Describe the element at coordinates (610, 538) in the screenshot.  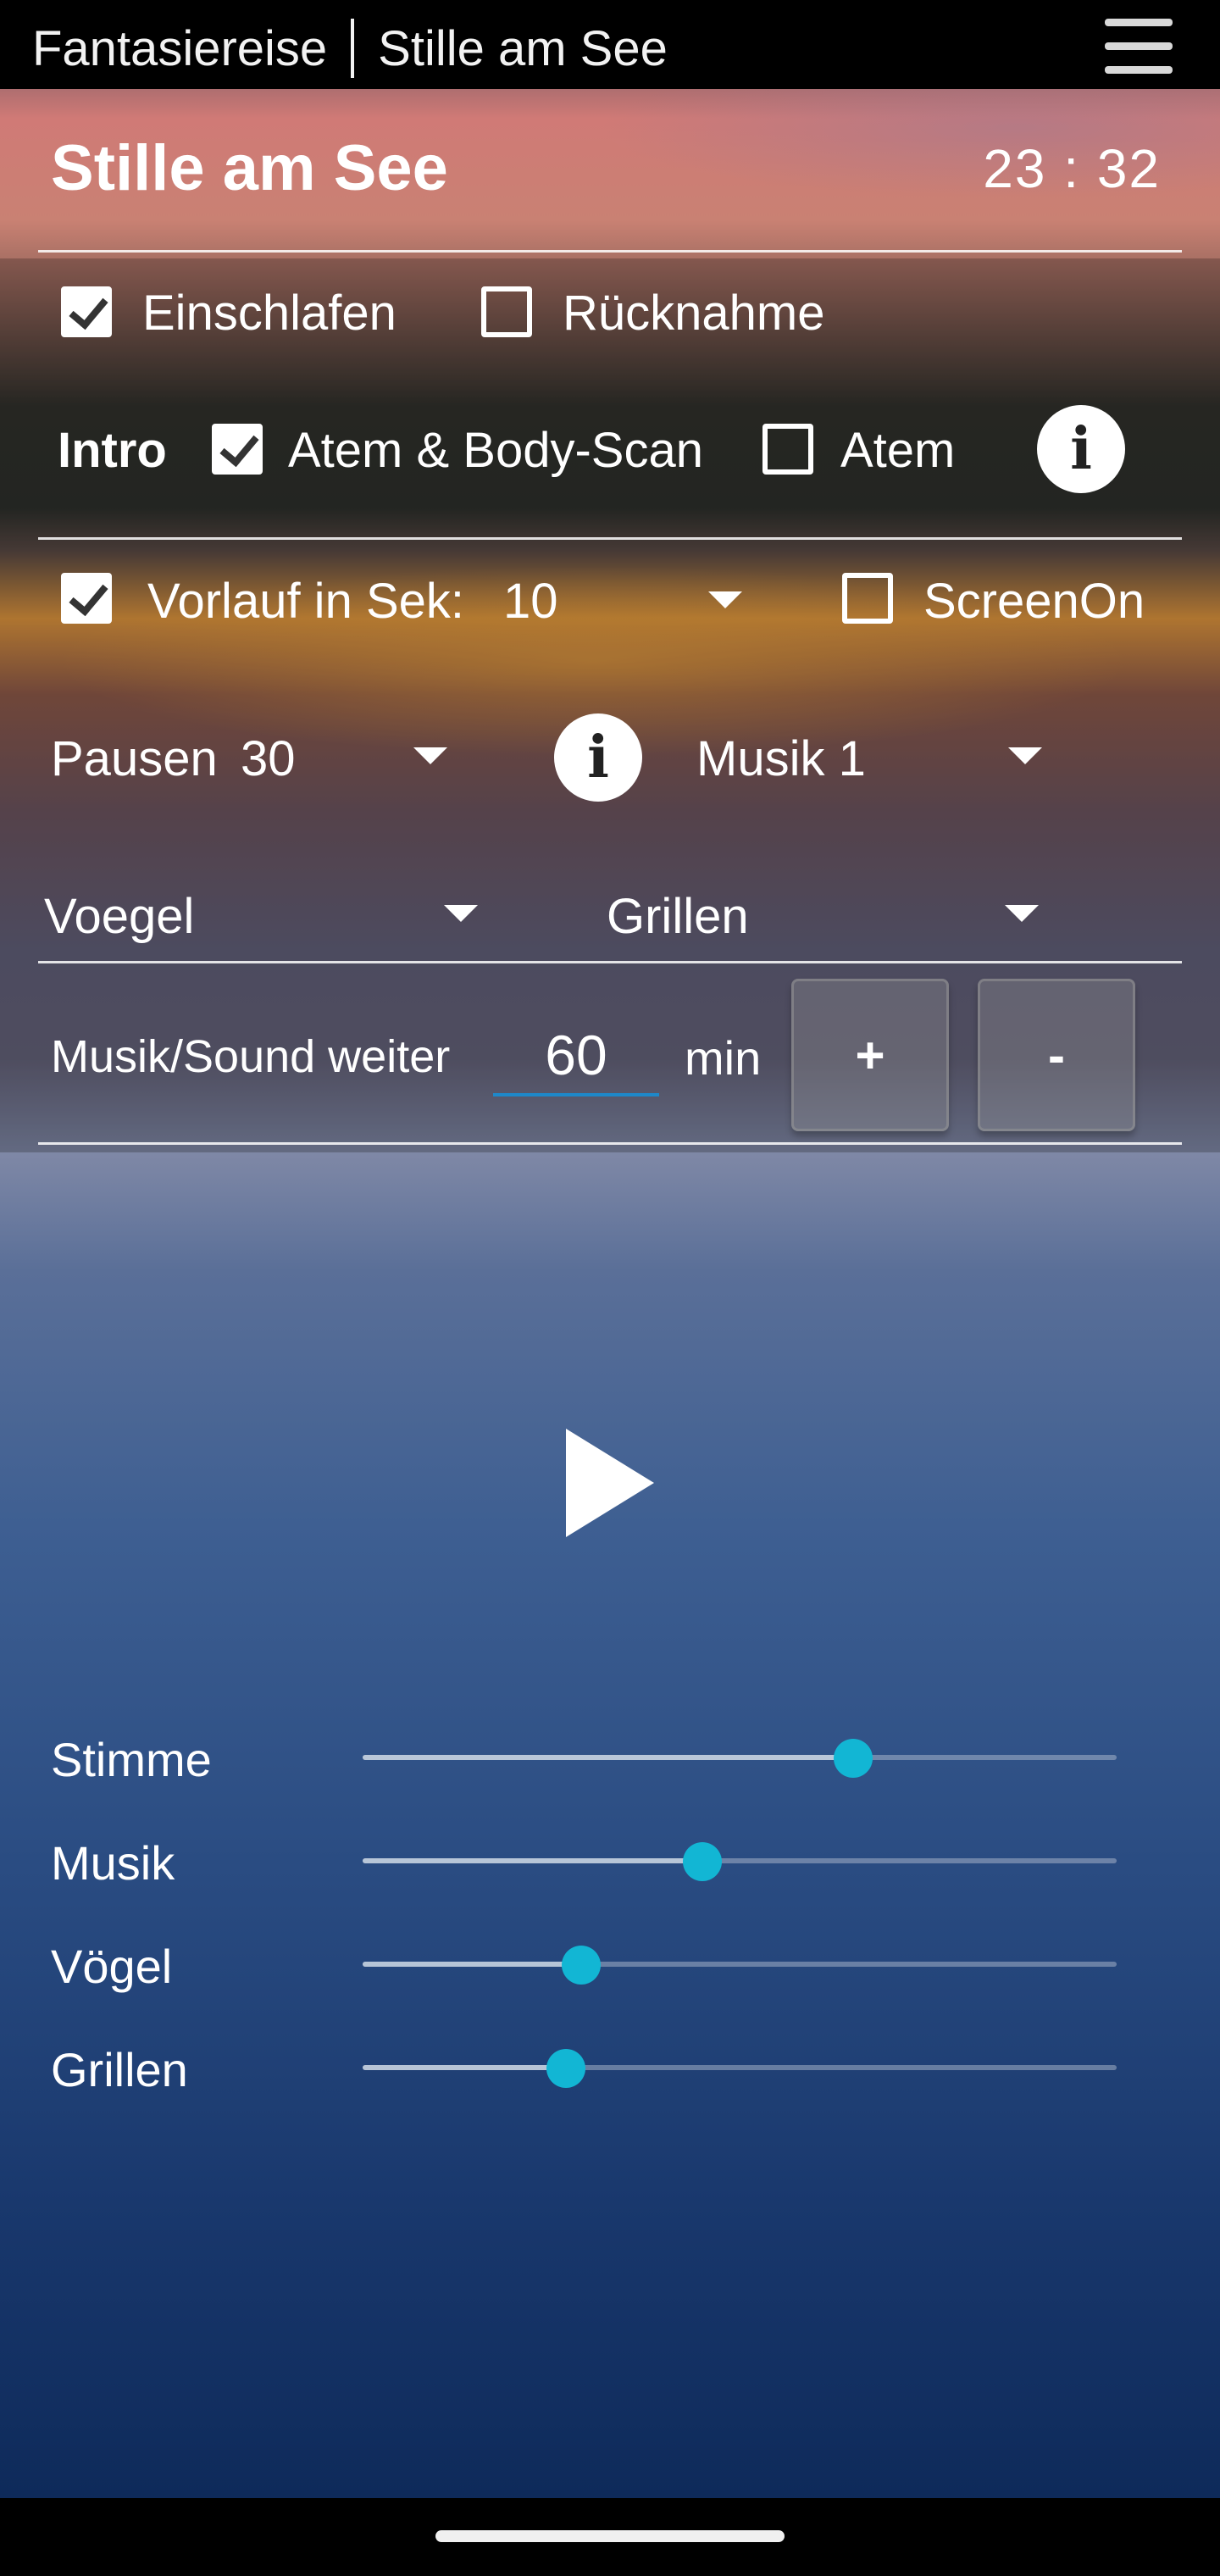
I see `divider-intro` at that location.